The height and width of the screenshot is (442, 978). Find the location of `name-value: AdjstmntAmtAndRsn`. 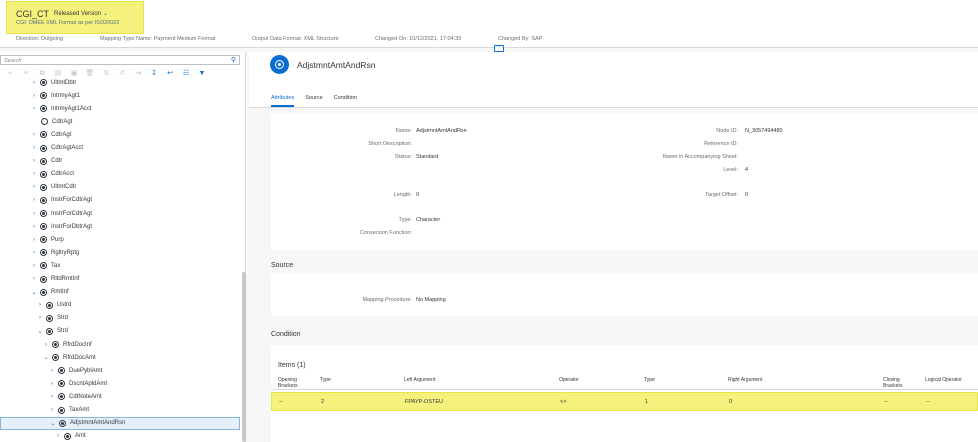

name-value: AdjstmntAmtAndRsn is located at coordinates (441, 131).